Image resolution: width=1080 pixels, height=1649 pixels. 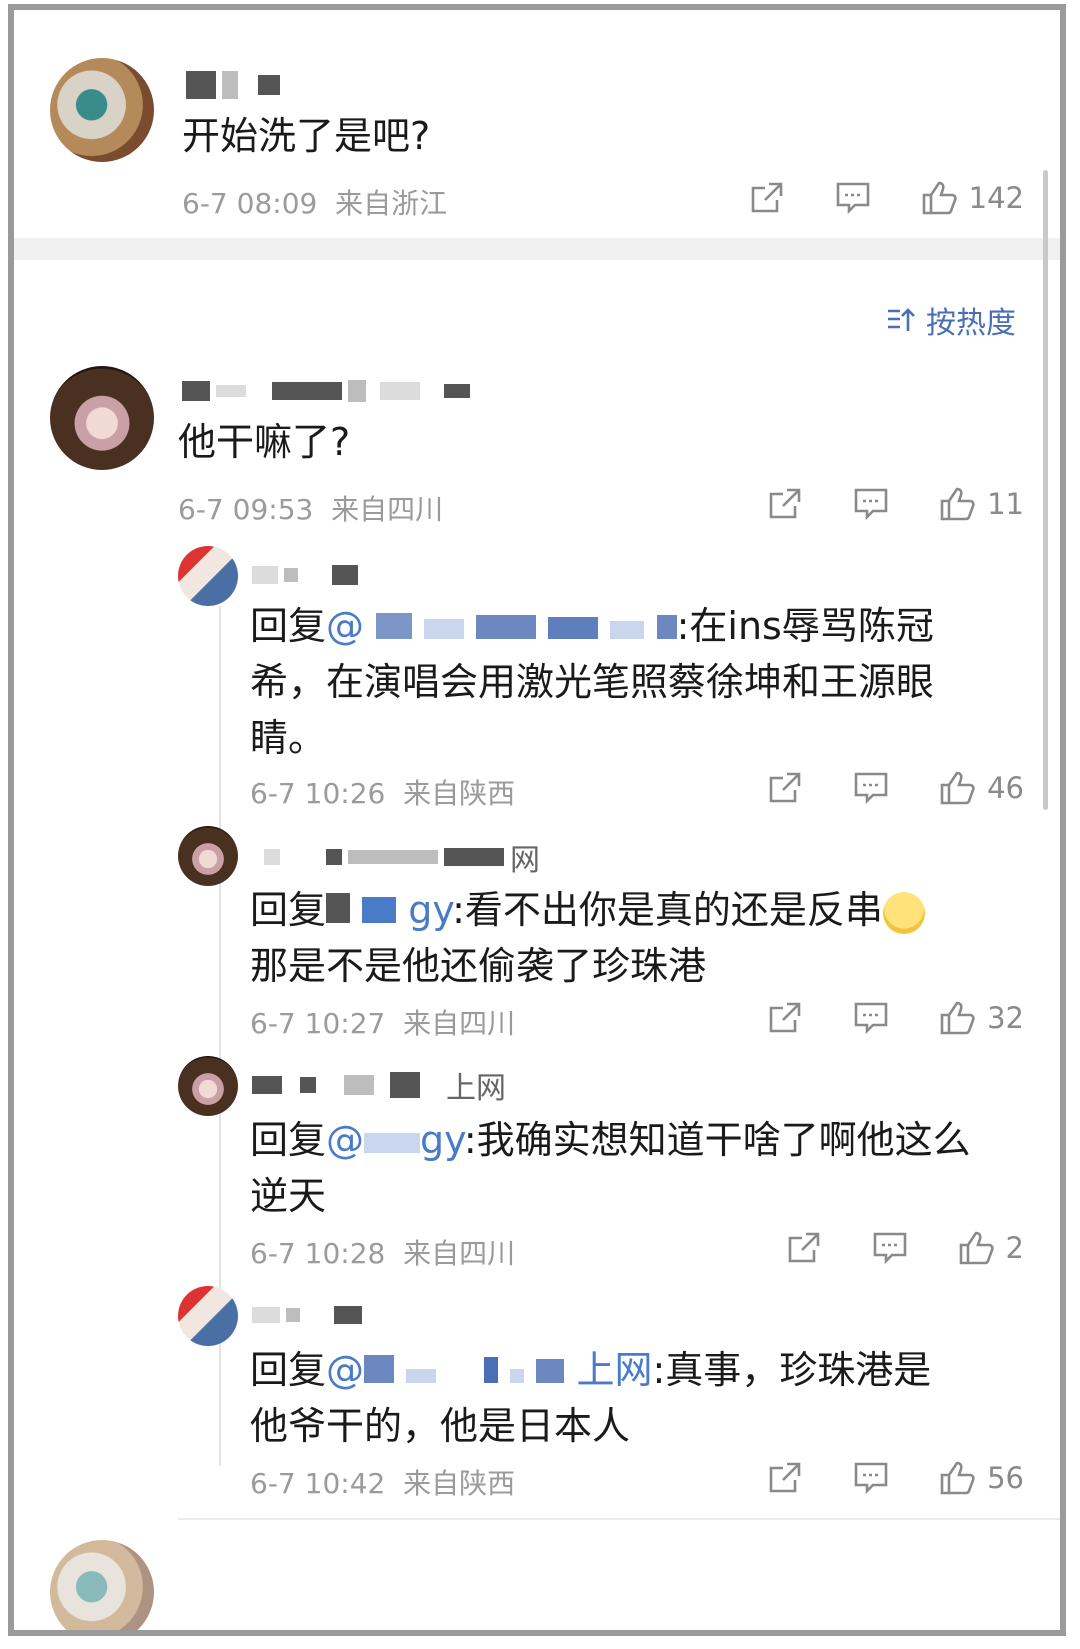 I want to click on comment-meta: 6-7 10:28 来自四川, so click(x=382, y=1252).